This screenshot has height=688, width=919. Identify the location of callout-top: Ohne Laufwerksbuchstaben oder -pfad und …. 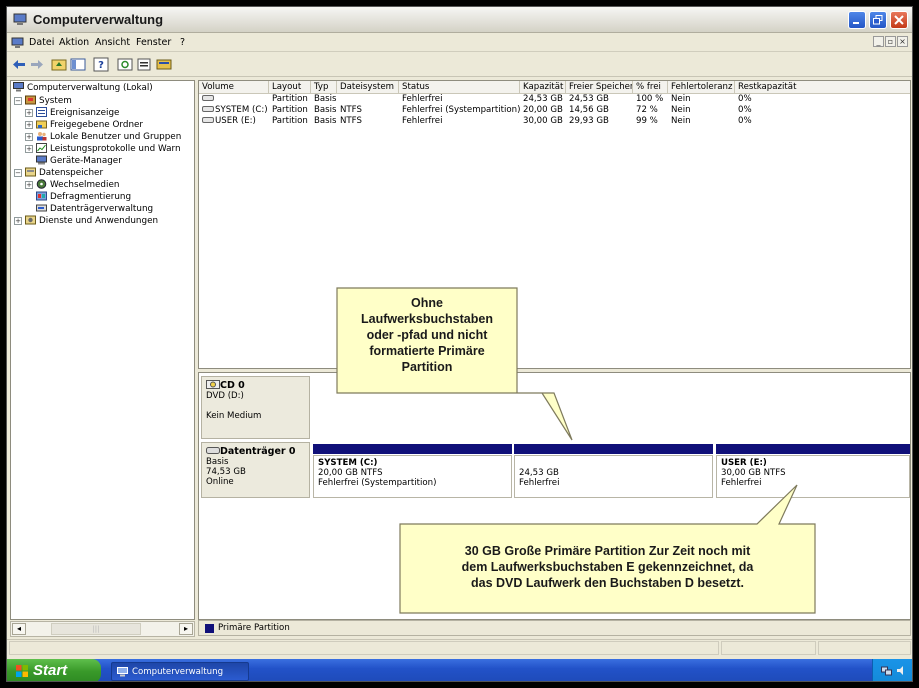
(427, 335).